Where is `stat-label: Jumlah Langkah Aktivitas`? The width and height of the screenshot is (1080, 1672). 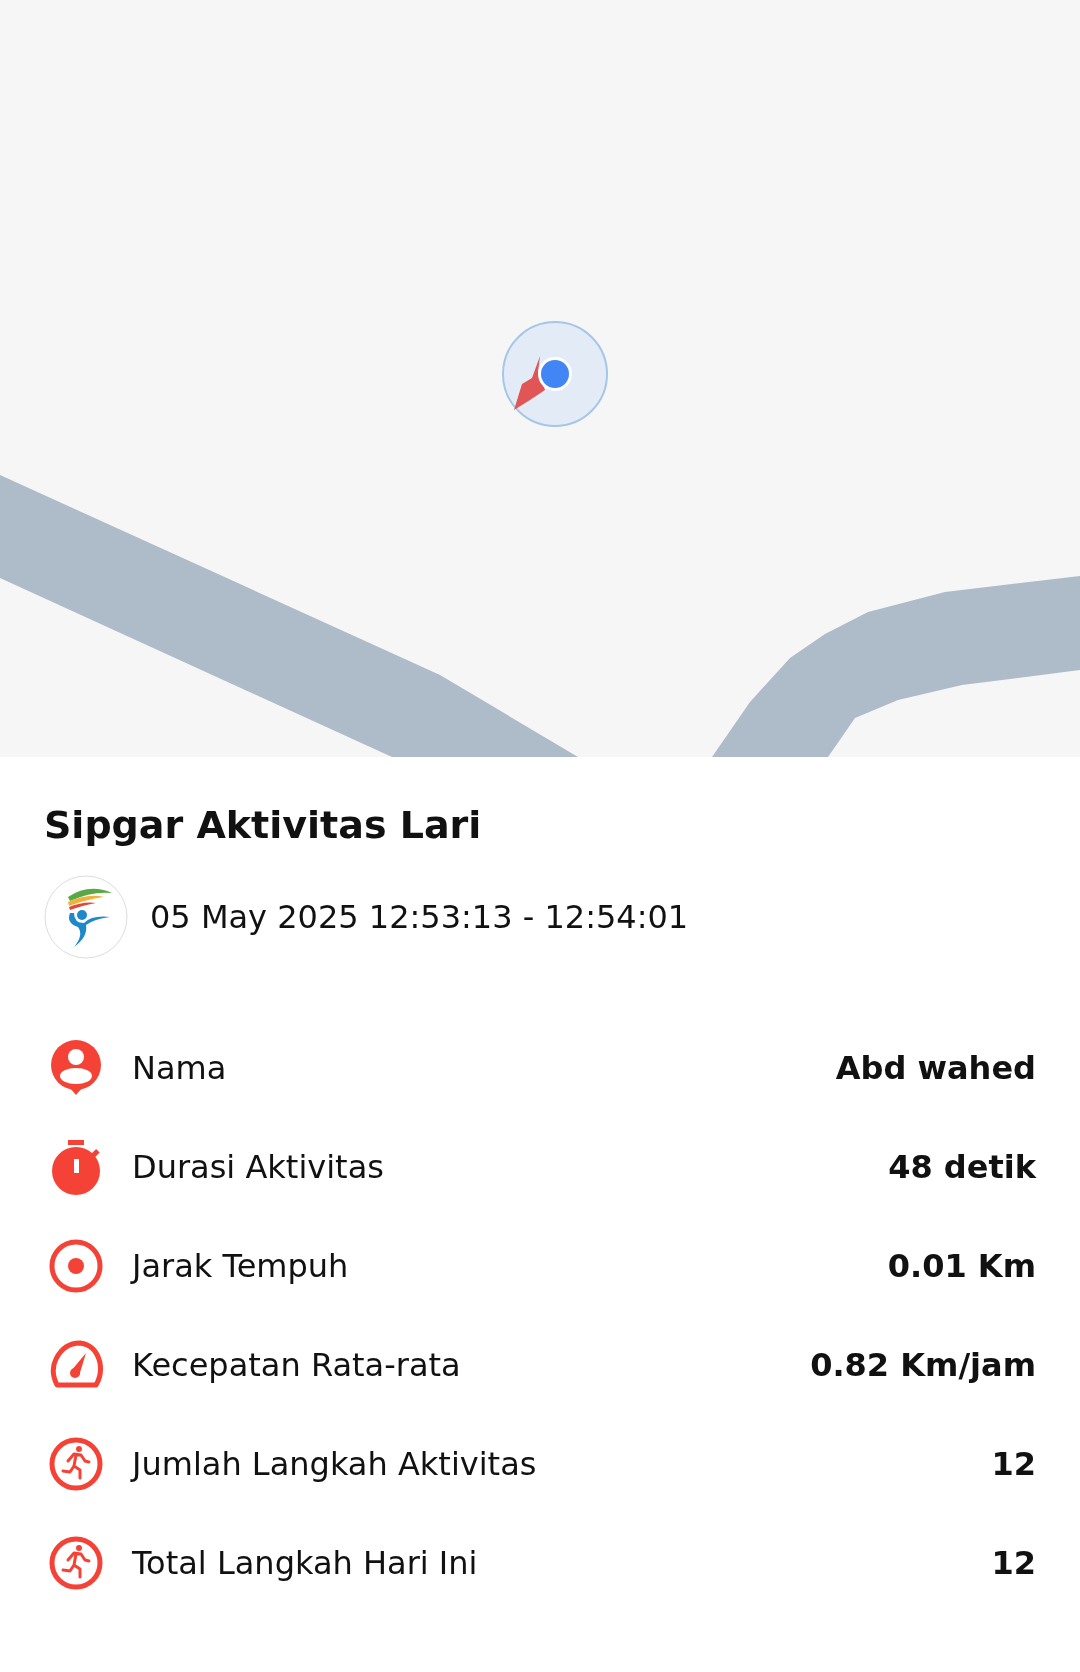
stat-label: Jumlah Langkah Aktivitas is located at coordinates (335, 1464).